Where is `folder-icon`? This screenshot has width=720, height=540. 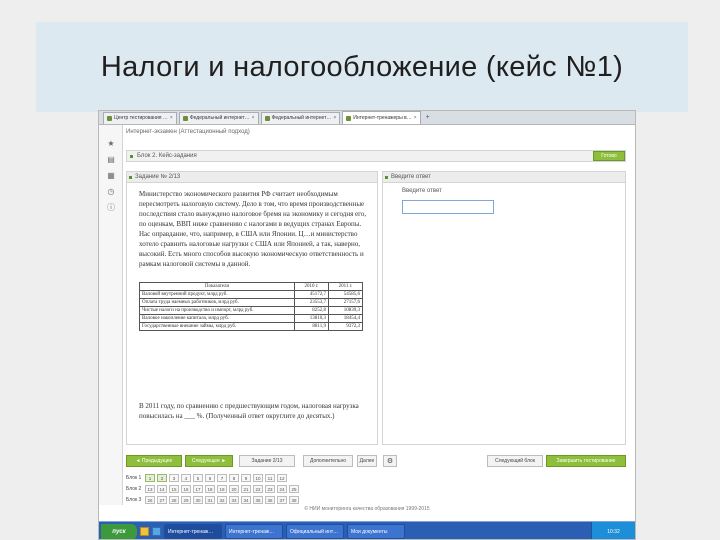
folder-icon is located at coordinates (144, 531).